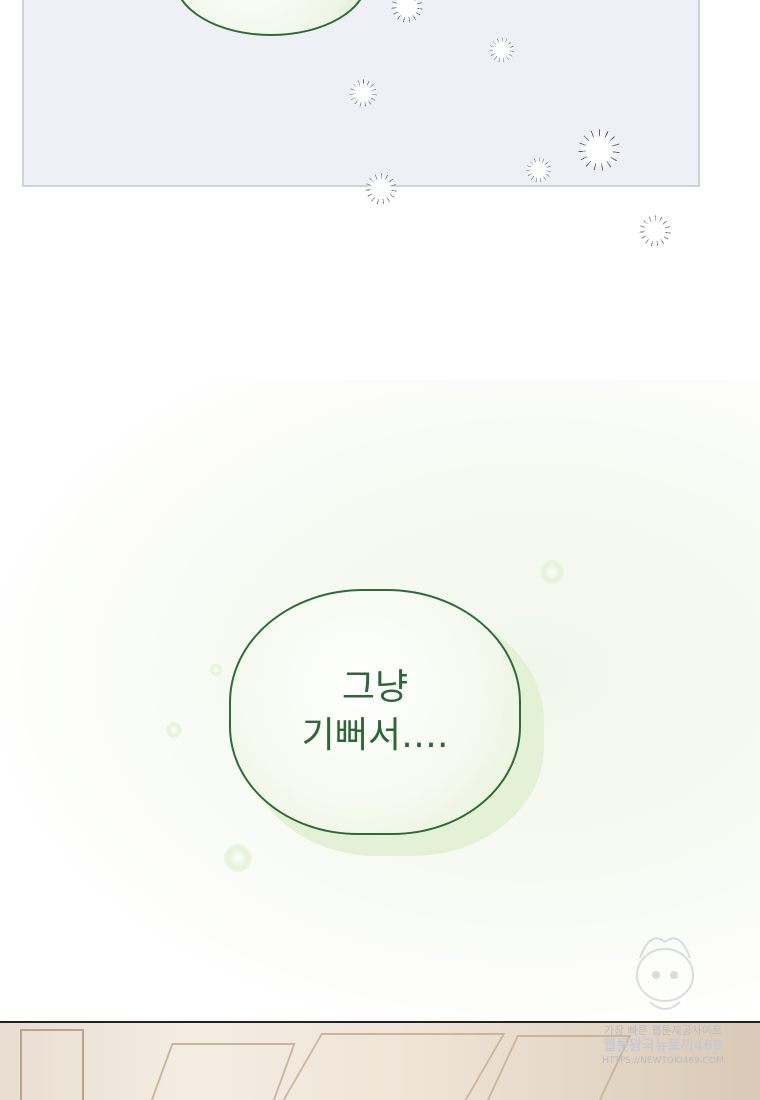 The height and width of the screenshot is (1100, 760). I want to click on speech-bubble-line-1: 그냥, so click(375, 687).